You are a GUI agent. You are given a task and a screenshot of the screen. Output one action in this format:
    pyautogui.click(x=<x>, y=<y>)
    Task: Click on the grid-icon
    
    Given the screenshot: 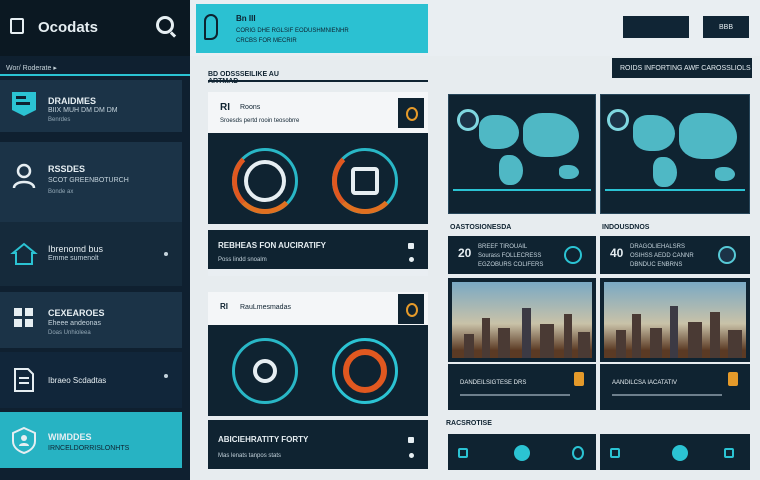 What is the action you would take?
    pyautogui.click(x=23, y=317)
    